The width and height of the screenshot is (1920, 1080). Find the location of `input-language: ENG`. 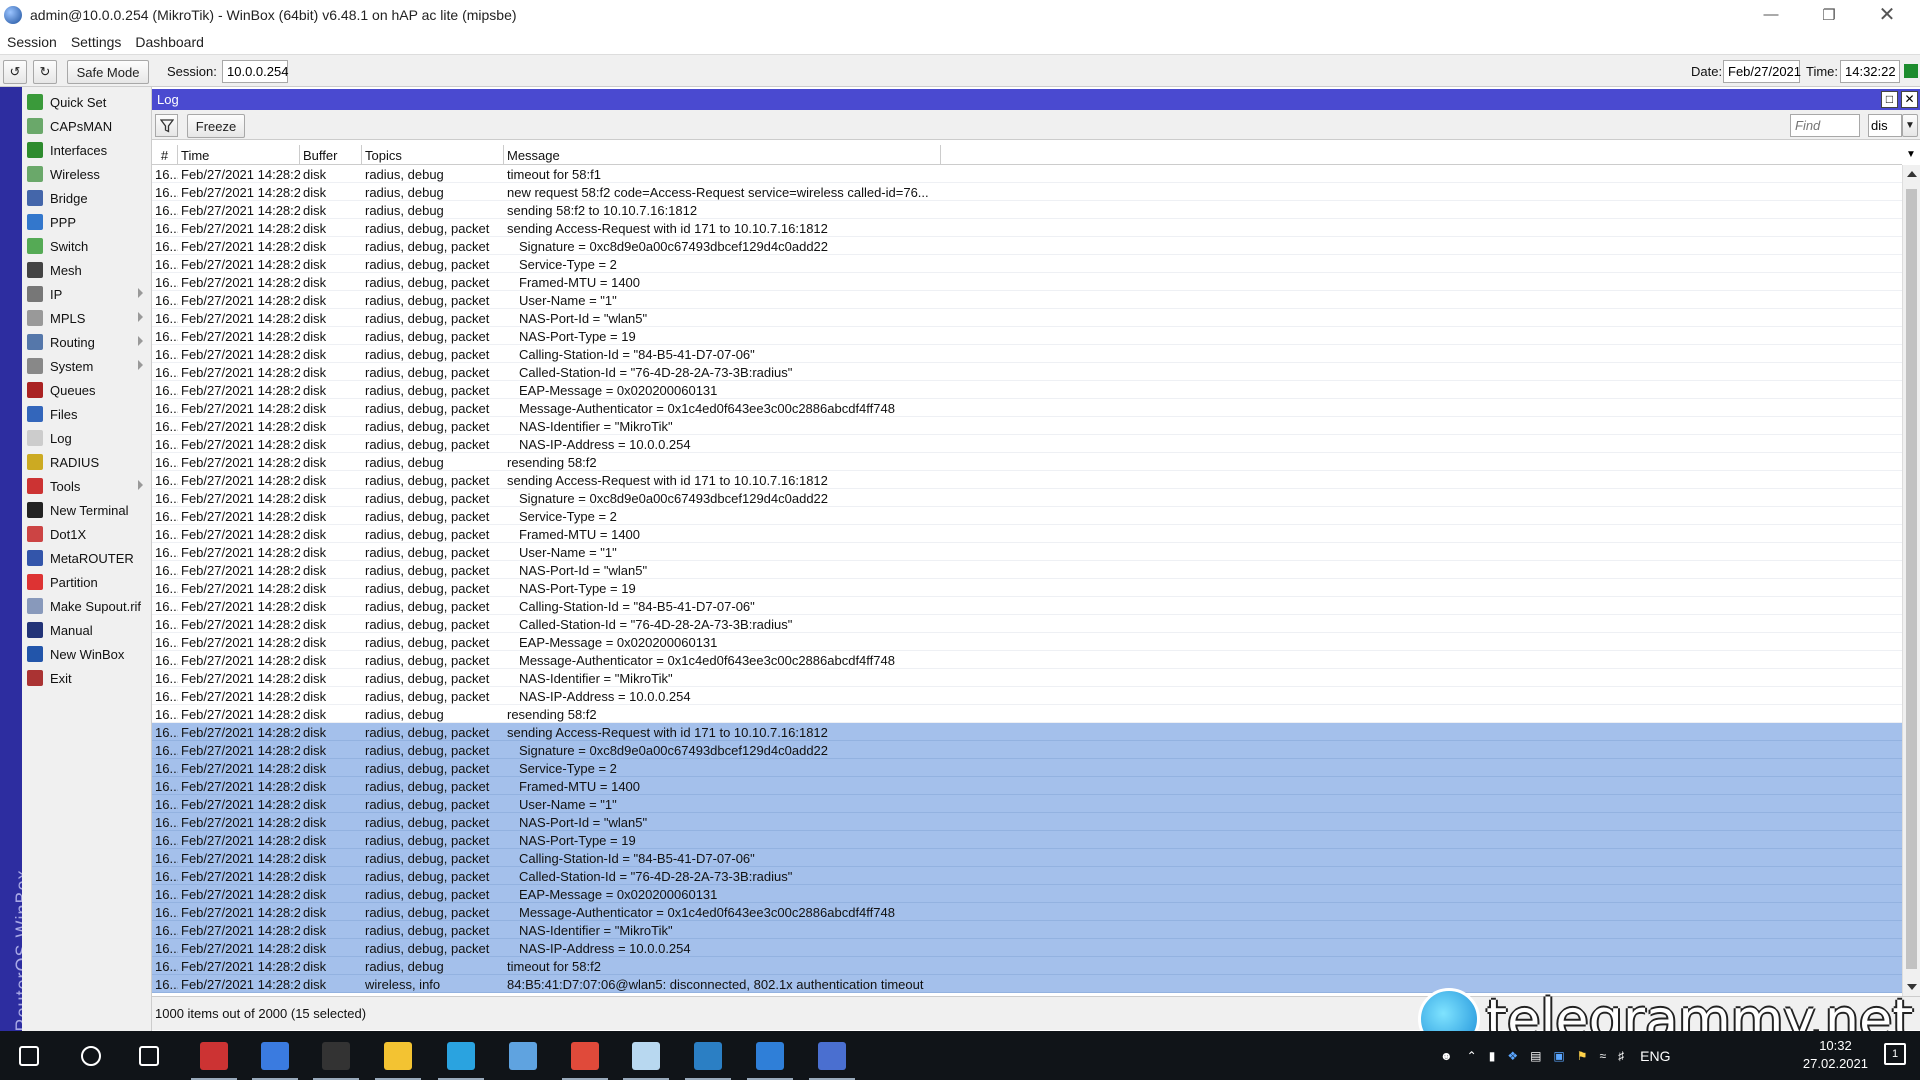

input-language: ENG is located at coordinates (1655, 1056).